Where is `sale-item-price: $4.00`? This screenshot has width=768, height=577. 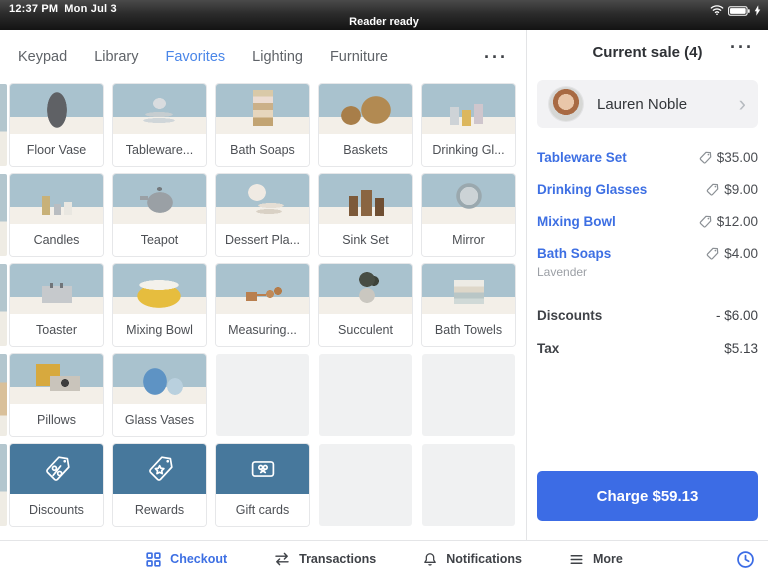
sale-item-price: $4.00 is located at coordinates (732, 253).